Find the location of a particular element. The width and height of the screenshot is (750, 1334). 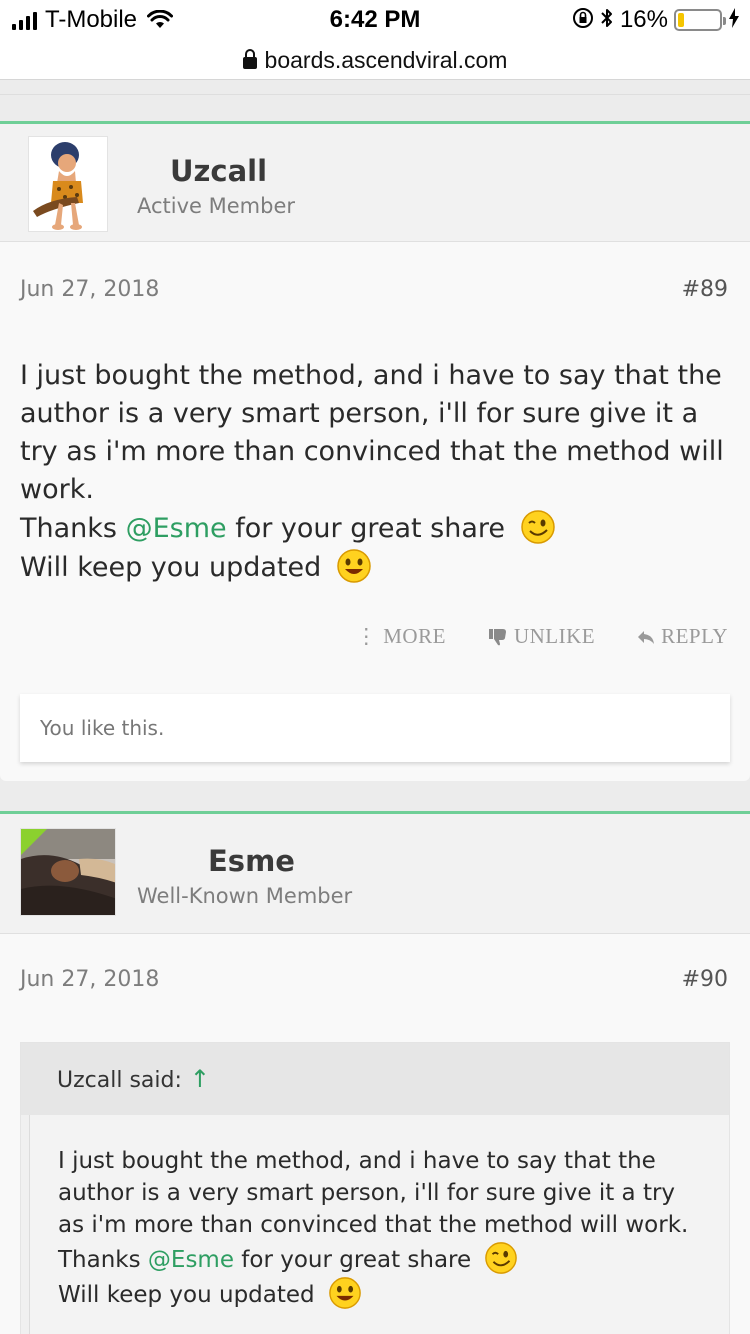

more-vertical-icon: ⋮ is located at coordinates (366, 636).